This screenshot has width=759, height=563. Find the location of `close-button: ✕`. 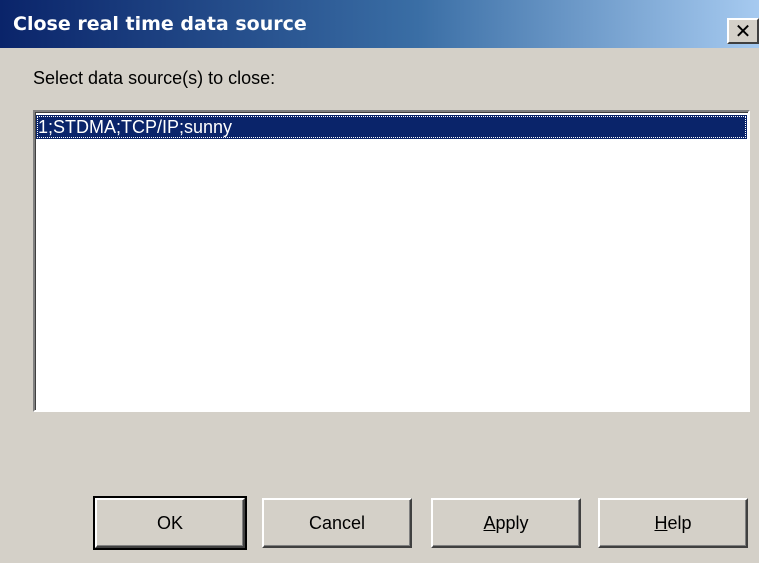

close-button: ✕ is located at coordinates (743, 31).